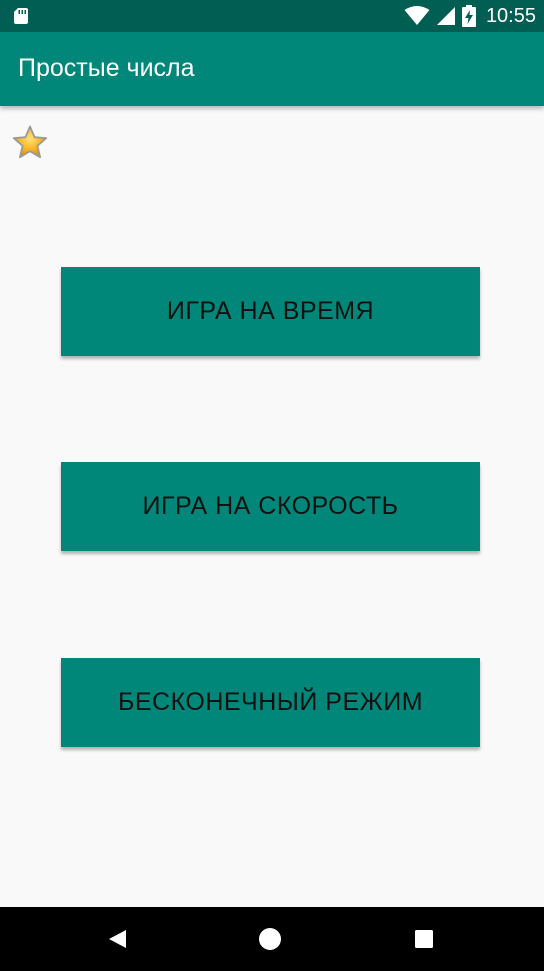  Describe the element at coordinates (270, 506) in the screenshot. I see `speed-game-button: ИГРА НА СКОРОСТЬ` at that location.